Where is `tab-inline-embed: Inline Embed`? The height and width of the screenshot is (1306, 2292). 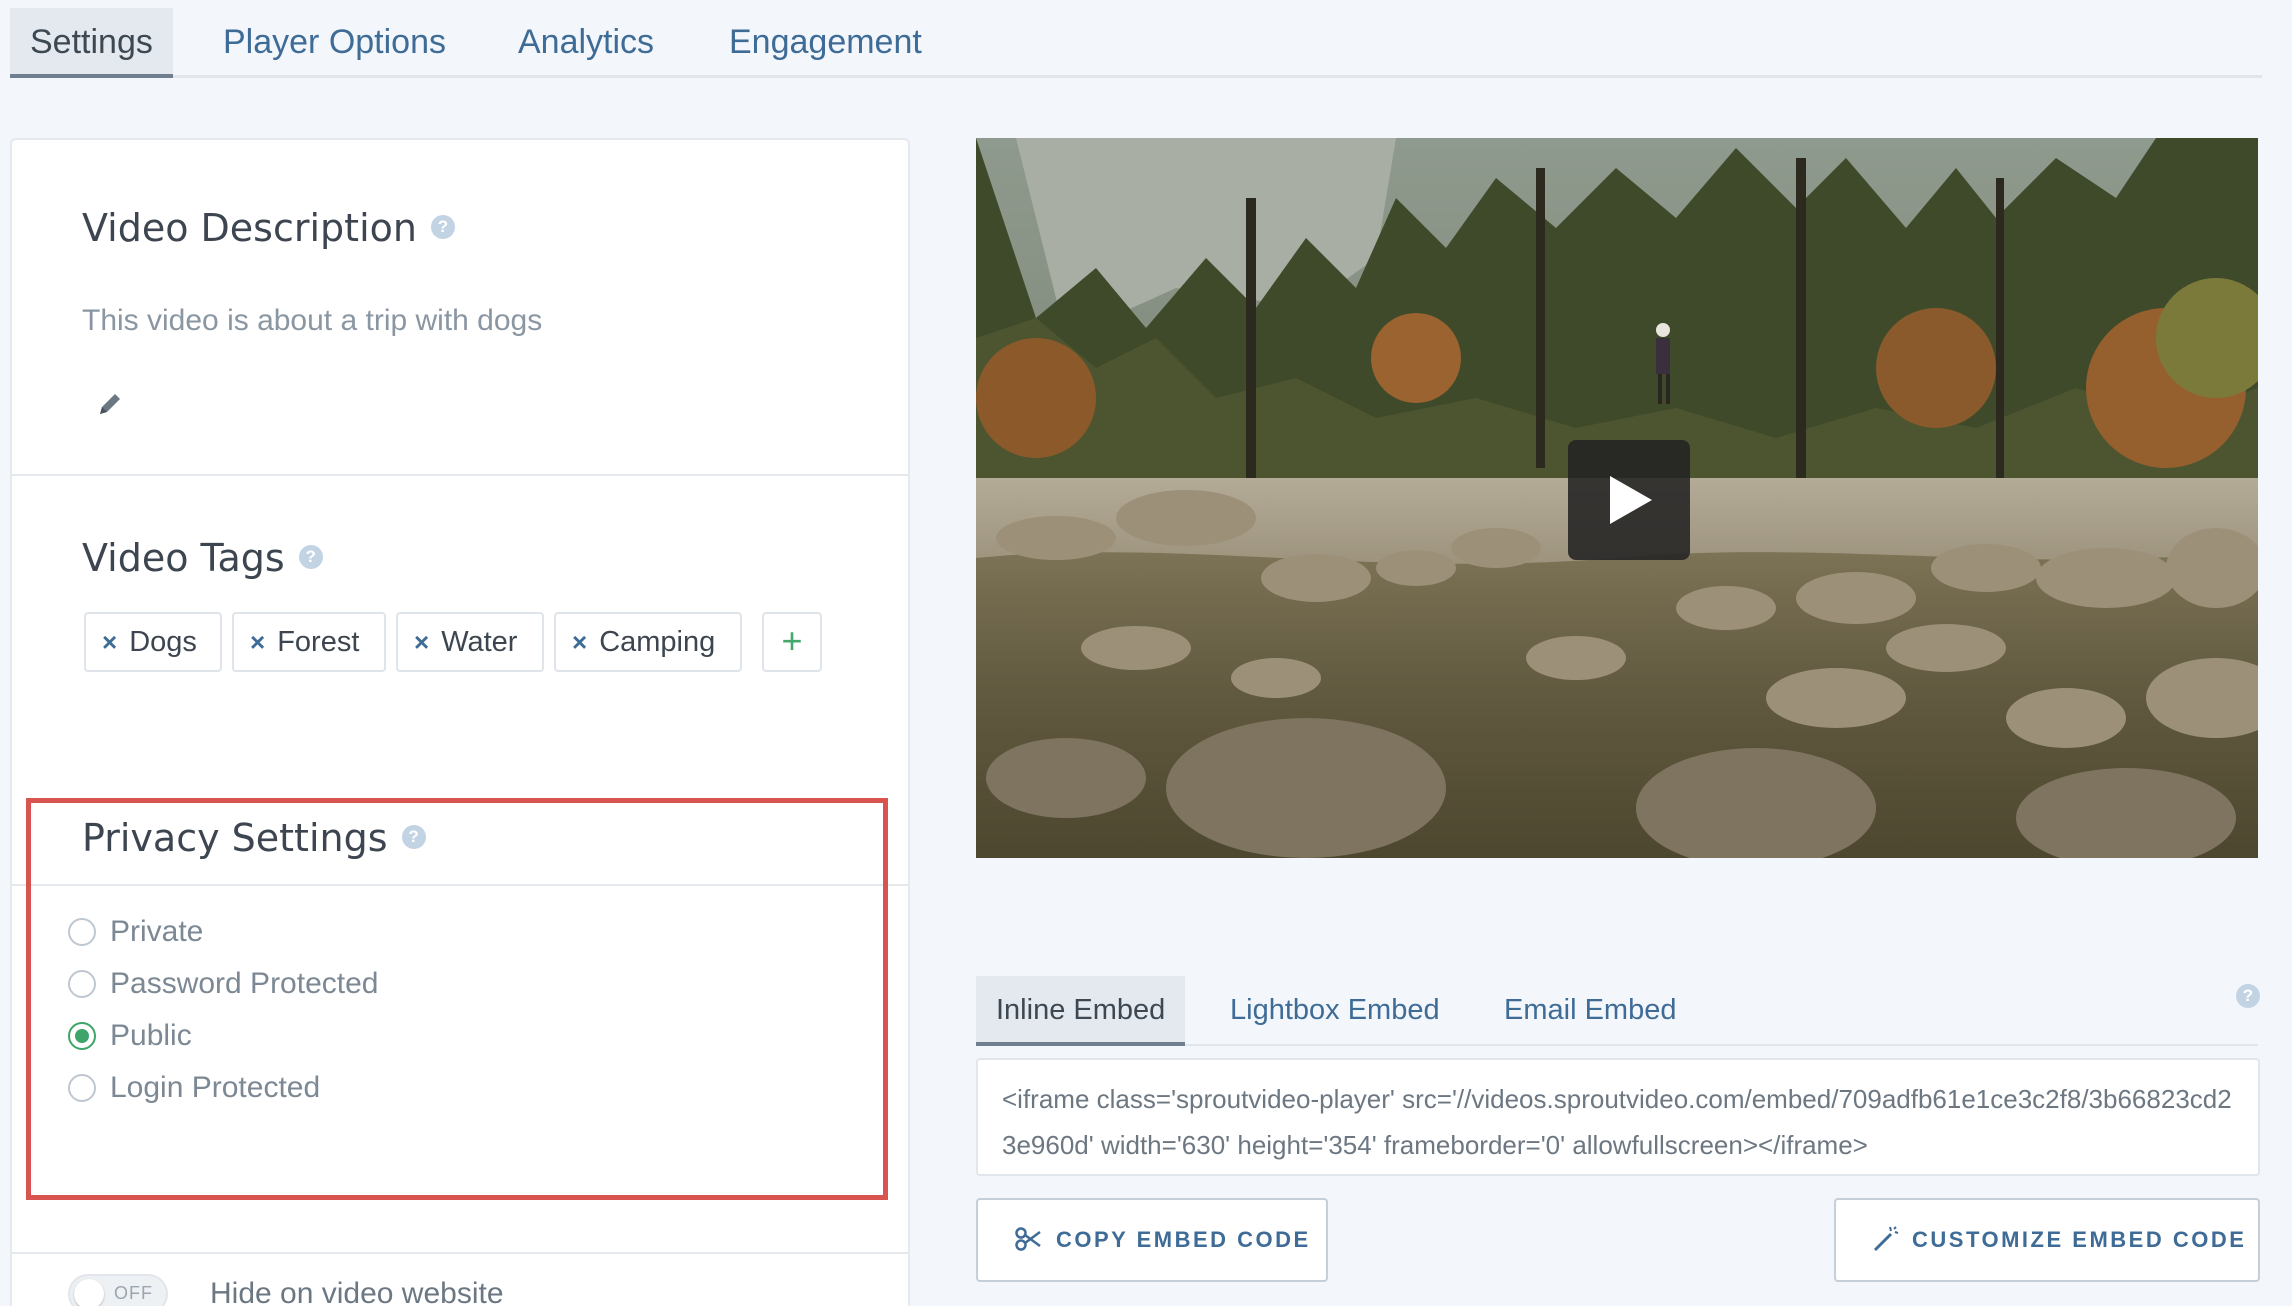 tab-inline-embed: Inline Embed is located at coordinates (1081, 1011).